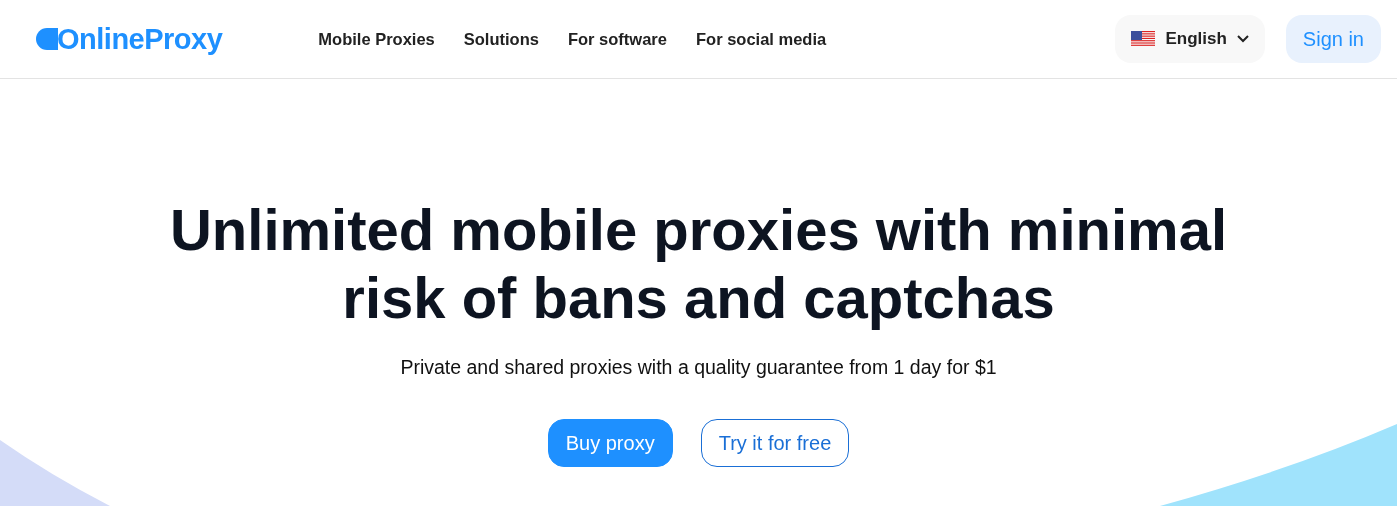  What do you see at coordinates (617, 39) in the screenshot?
I see `nav-link: For software` at bounding box center [617, 39].